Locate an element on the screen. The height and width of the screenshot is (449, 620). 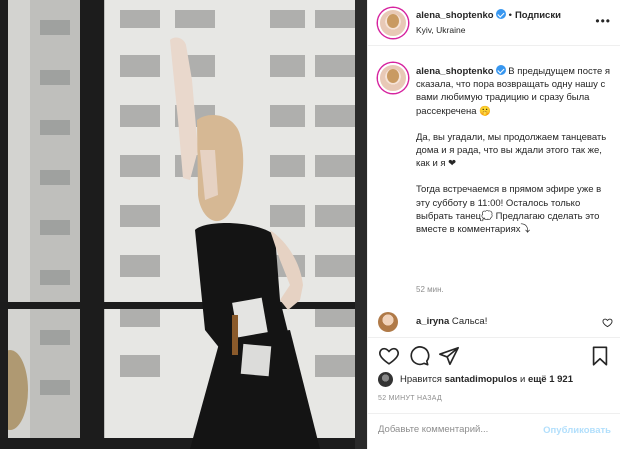
comment-text: a_iryna Сальса! is located at coordinates (451, 321).